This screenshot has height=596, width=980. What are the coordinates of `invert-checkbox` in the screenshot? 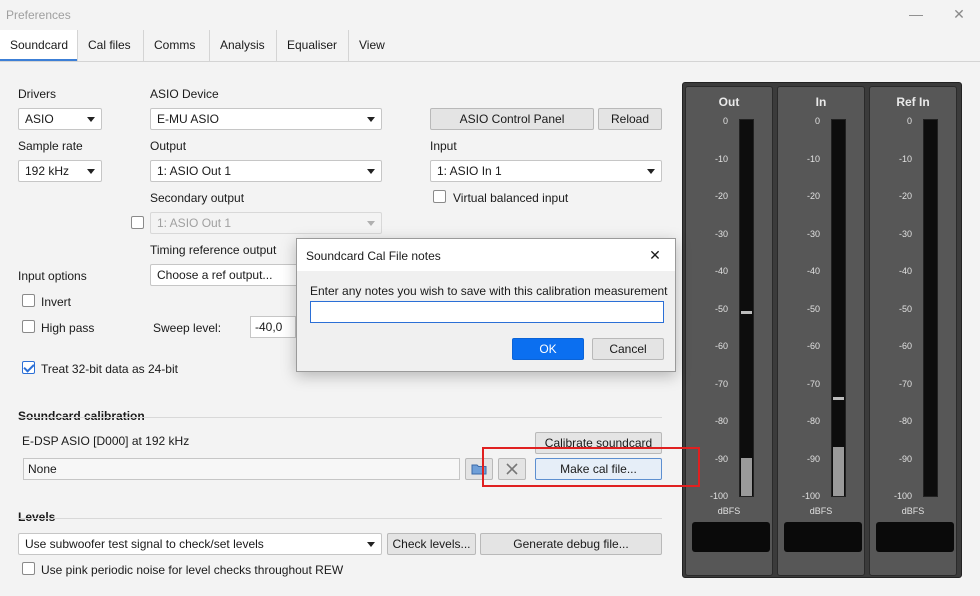 It's located at (28, 300).